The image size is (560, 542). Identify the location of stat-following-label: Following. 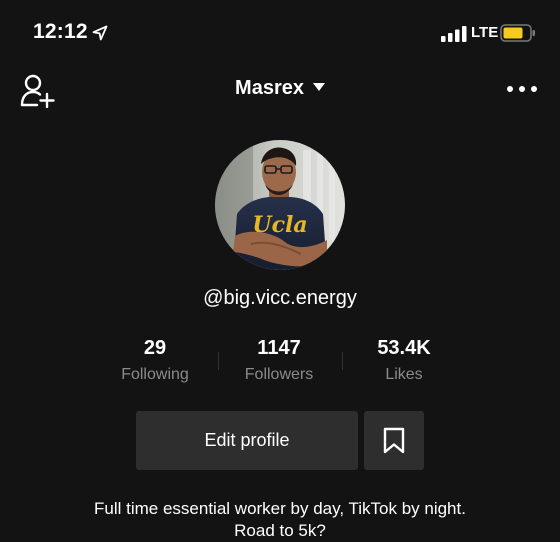
(155, 374).